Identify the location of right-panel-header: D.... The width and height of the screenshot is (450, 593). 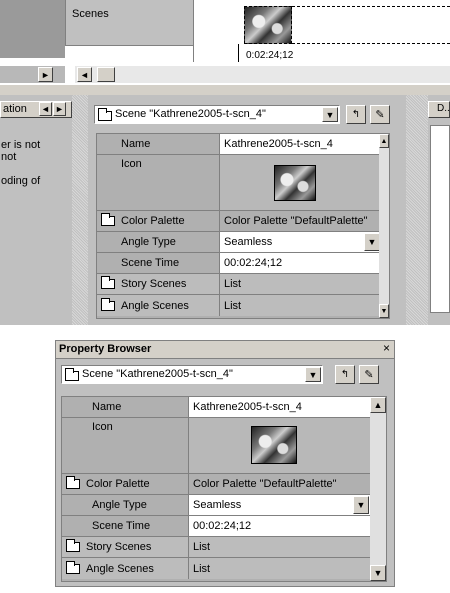
(439, 109).